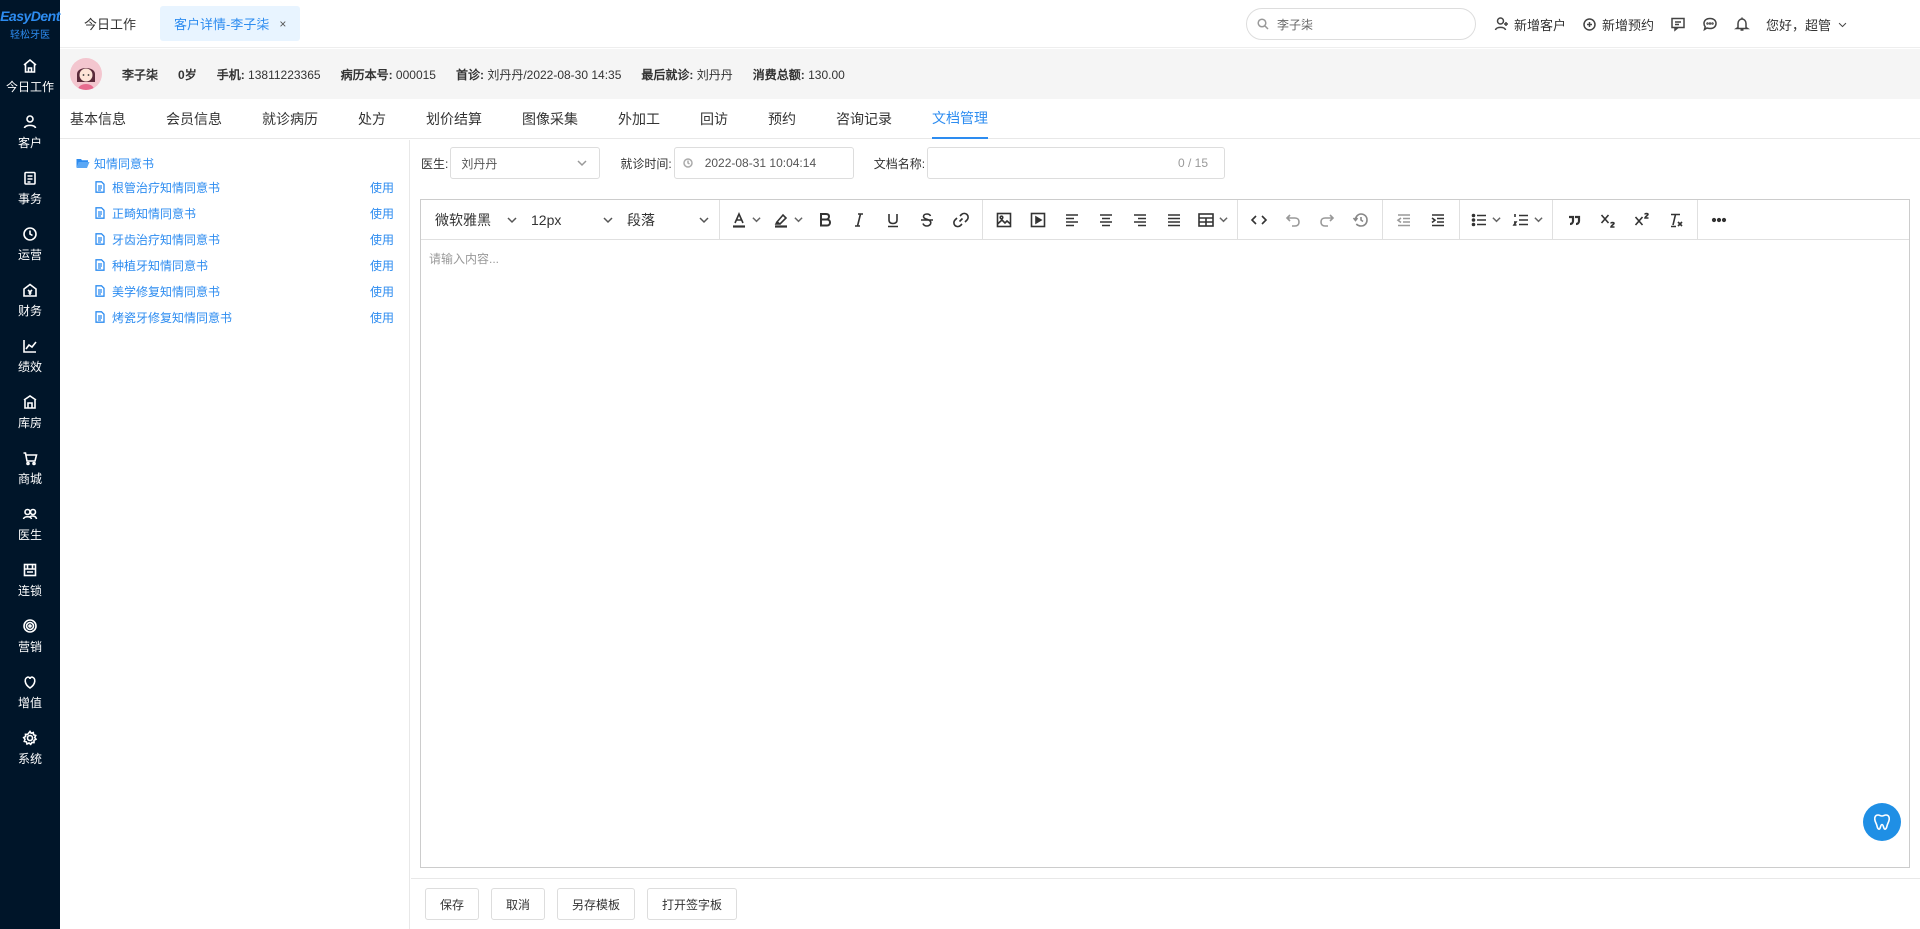  What do you see at coordinates (1404, 220) in the screenshot?
I see `outdent-button` at bounding box center [1404, 220].